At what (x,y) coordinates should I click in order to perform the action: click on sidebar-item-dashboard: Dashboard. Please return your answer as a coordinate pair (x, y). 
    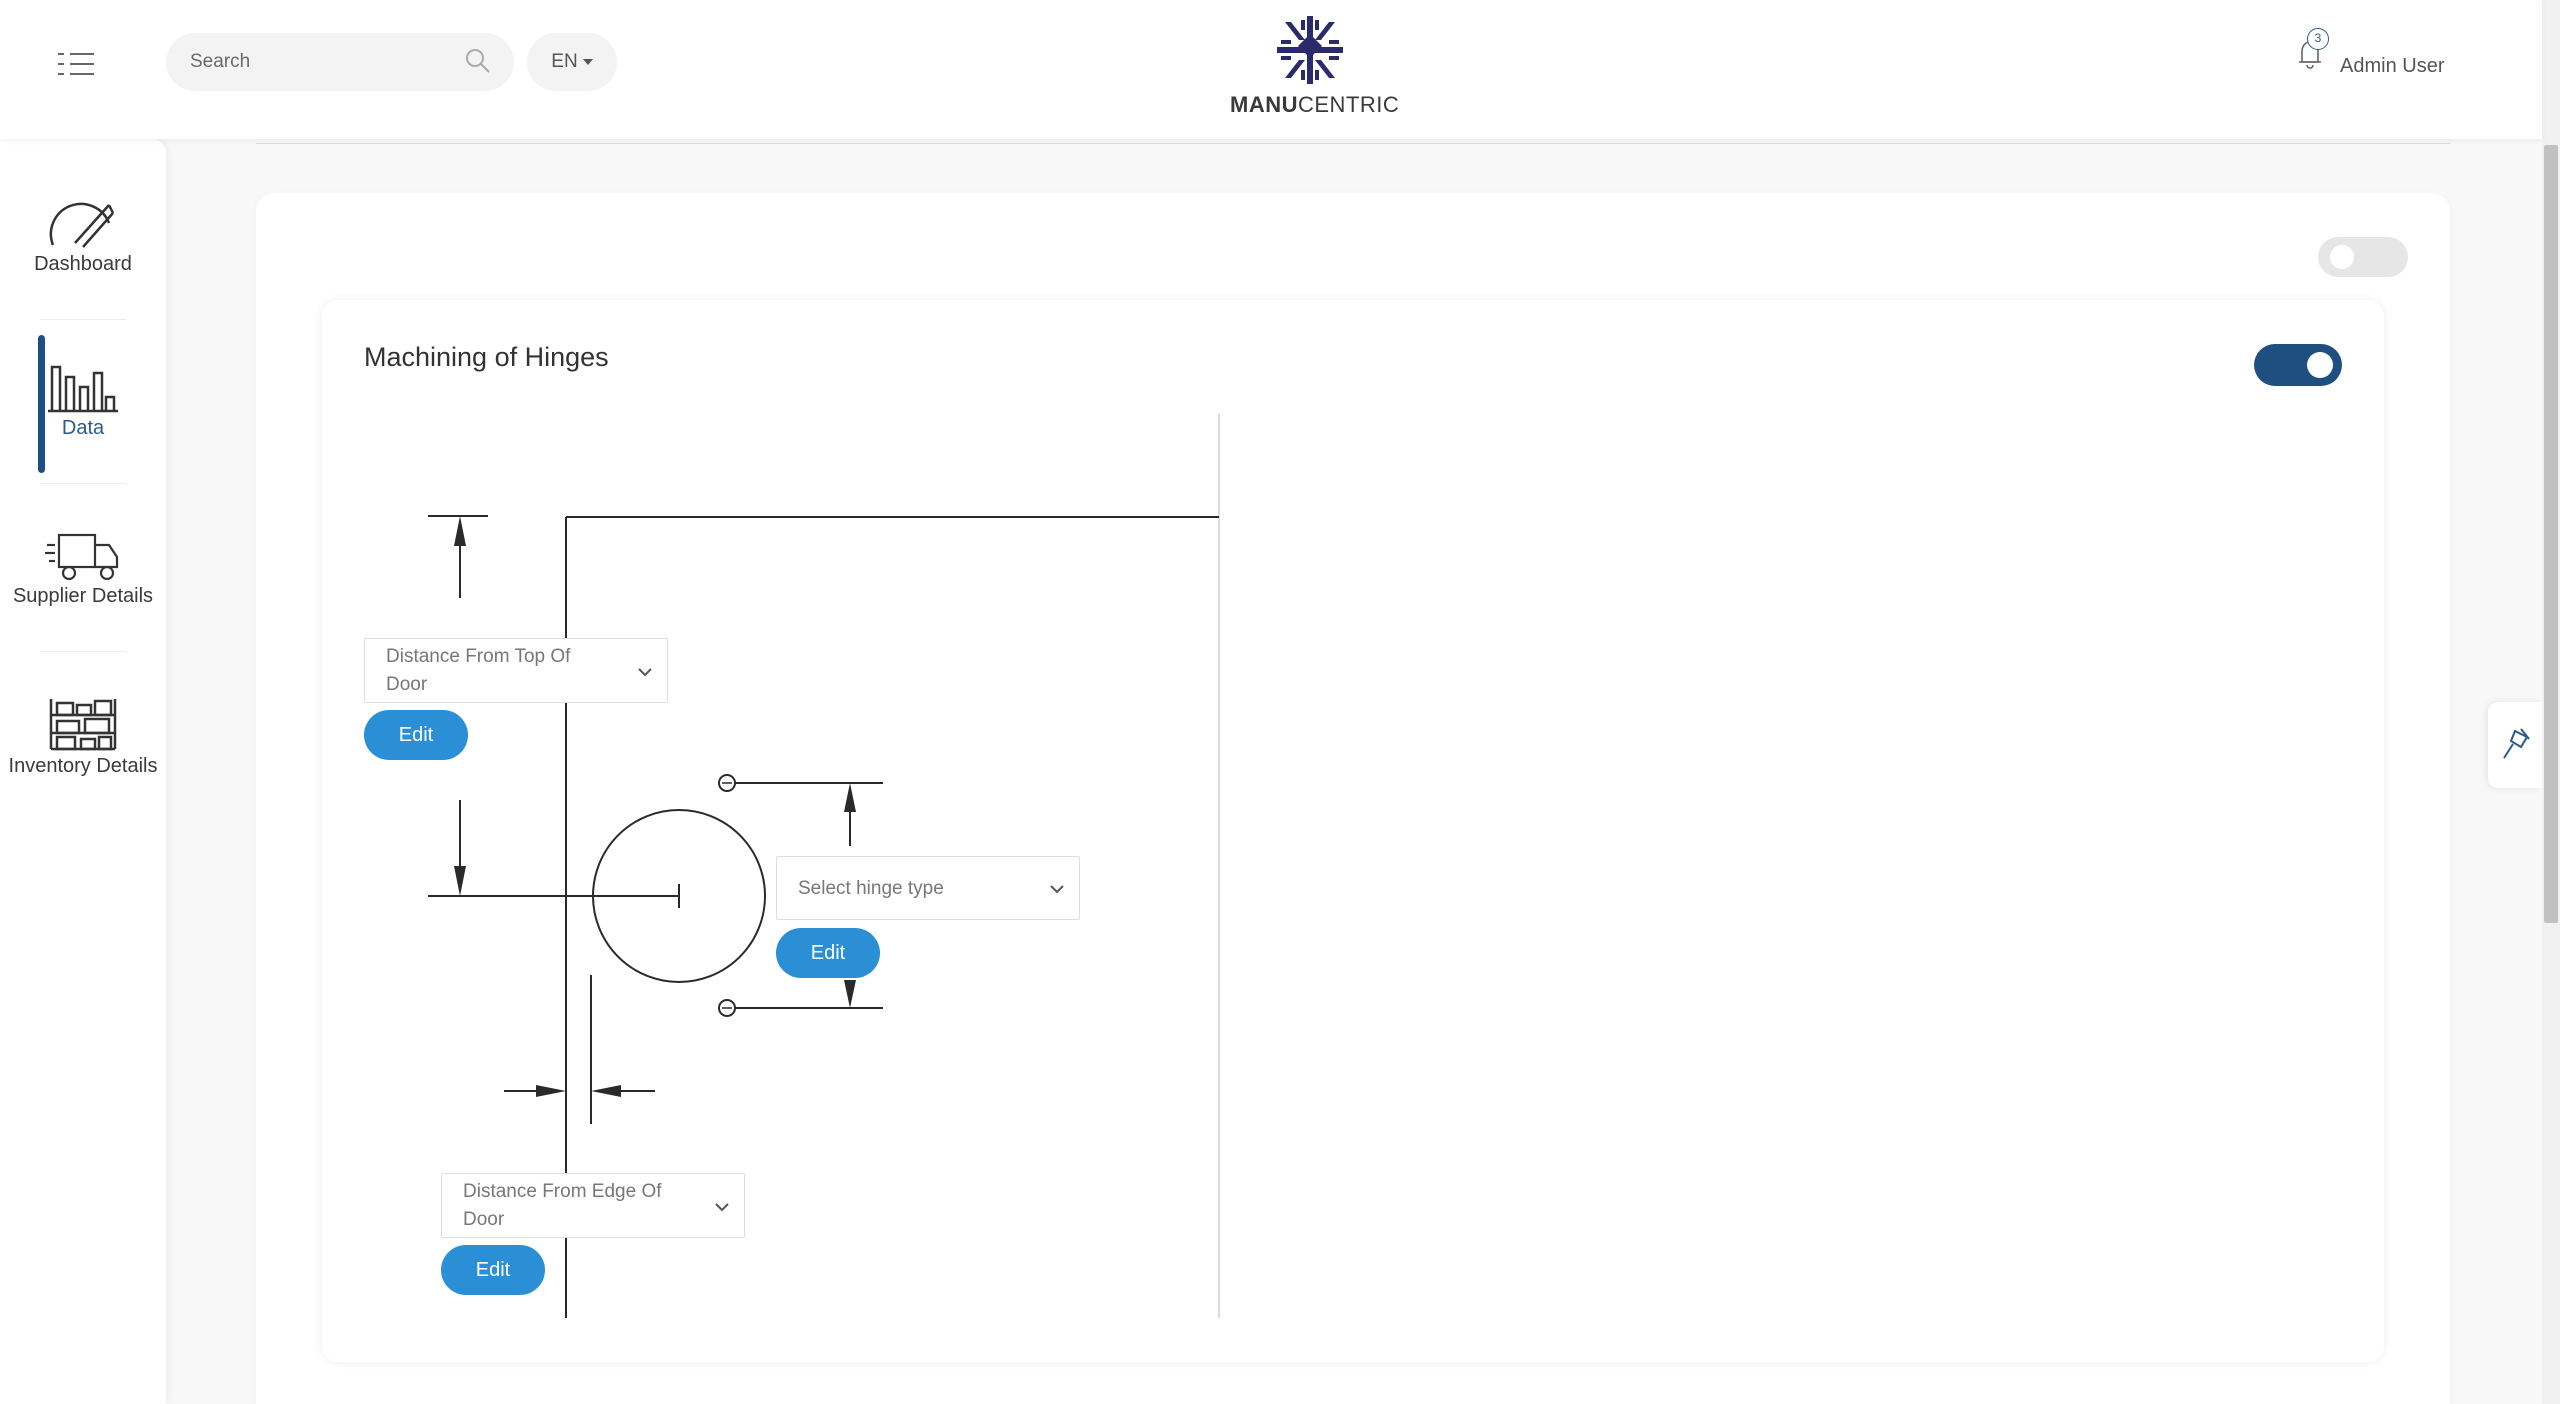
    Looking at the image, I should click on (83, 237).